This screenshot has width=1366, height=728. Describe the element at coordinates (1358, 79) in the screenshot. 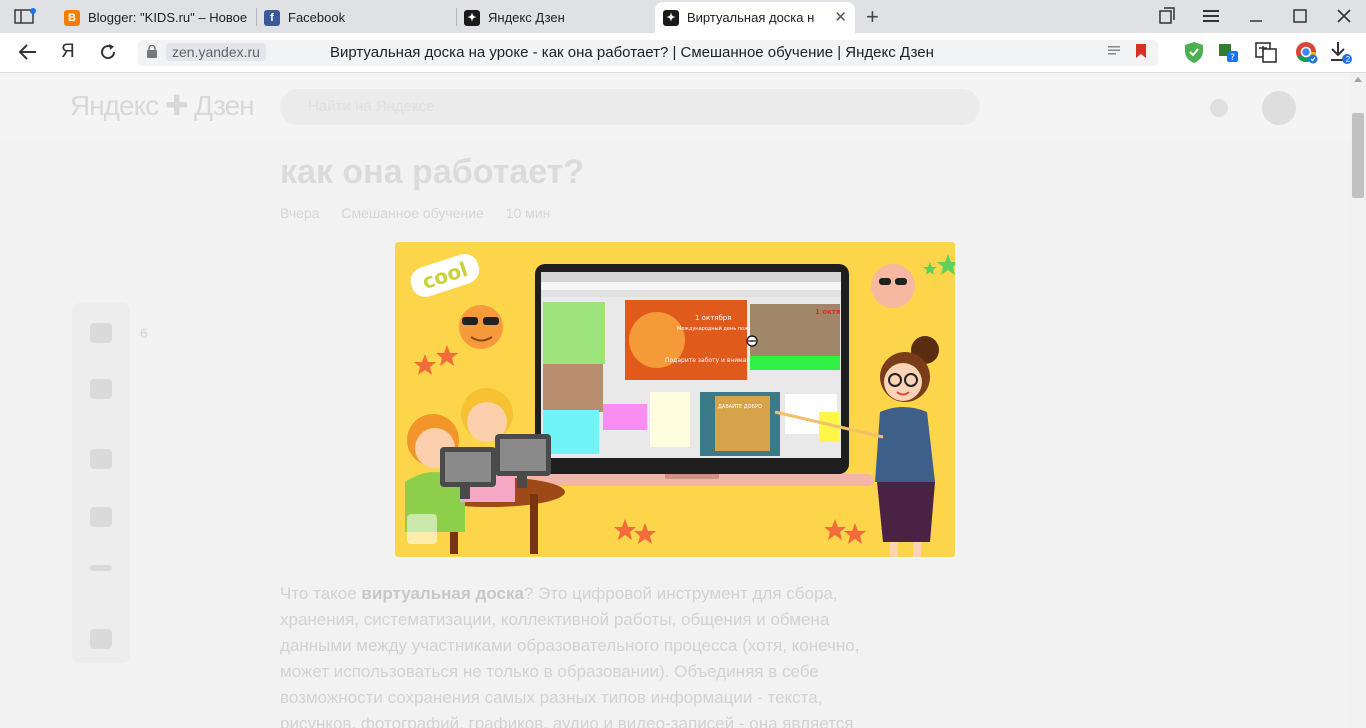

I see `scroll-up-arrow-icon` at that location.